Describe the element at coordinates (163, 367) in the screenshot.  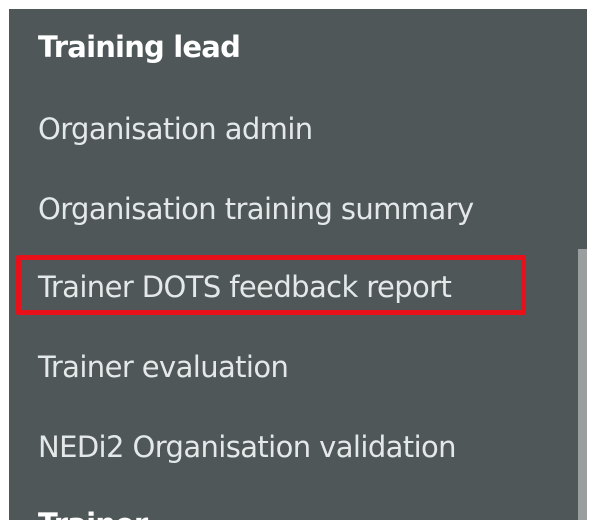
I see `menu-item-trainer-evaluation: Trainer evaluation` at that location.